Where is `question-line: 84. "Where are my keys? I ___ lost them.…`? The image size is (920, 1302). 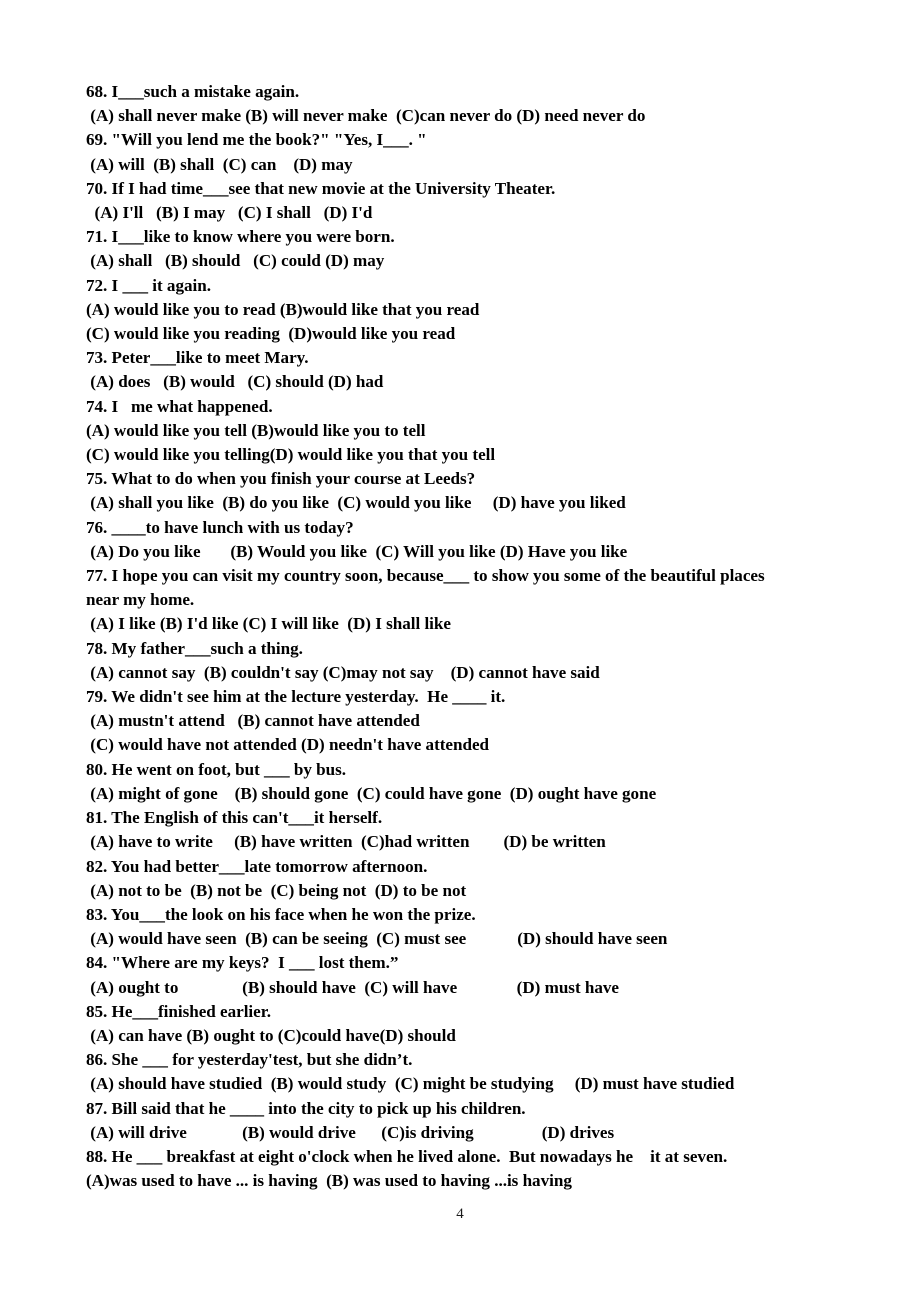 question-line: 84. "Where are my keys? I ___ lost them.… is located at coordinates (242, 963).